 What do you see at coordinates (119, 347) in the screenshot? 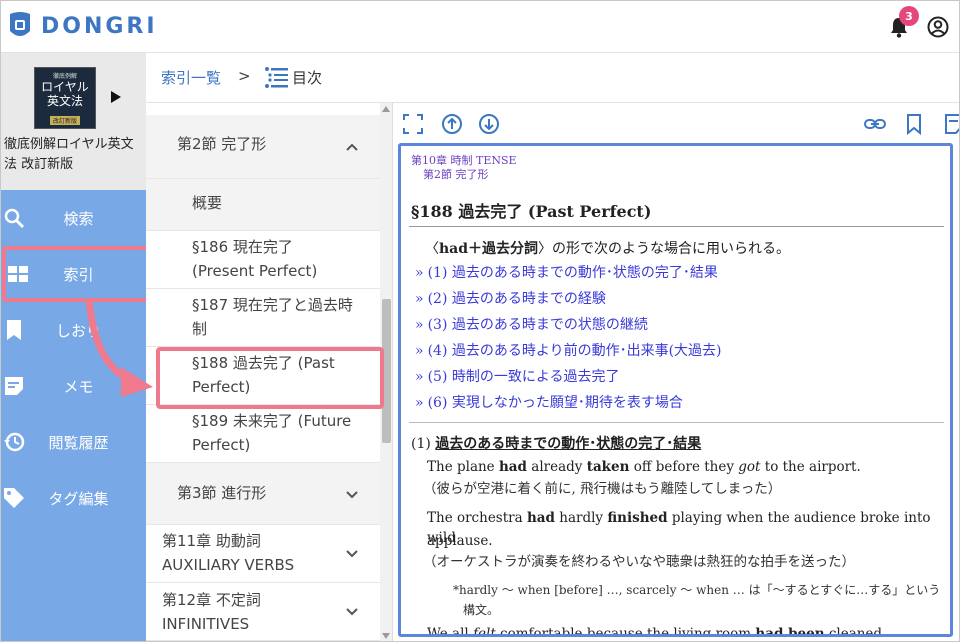
I see `annotation-arrow` at bounding box center [119, 347].